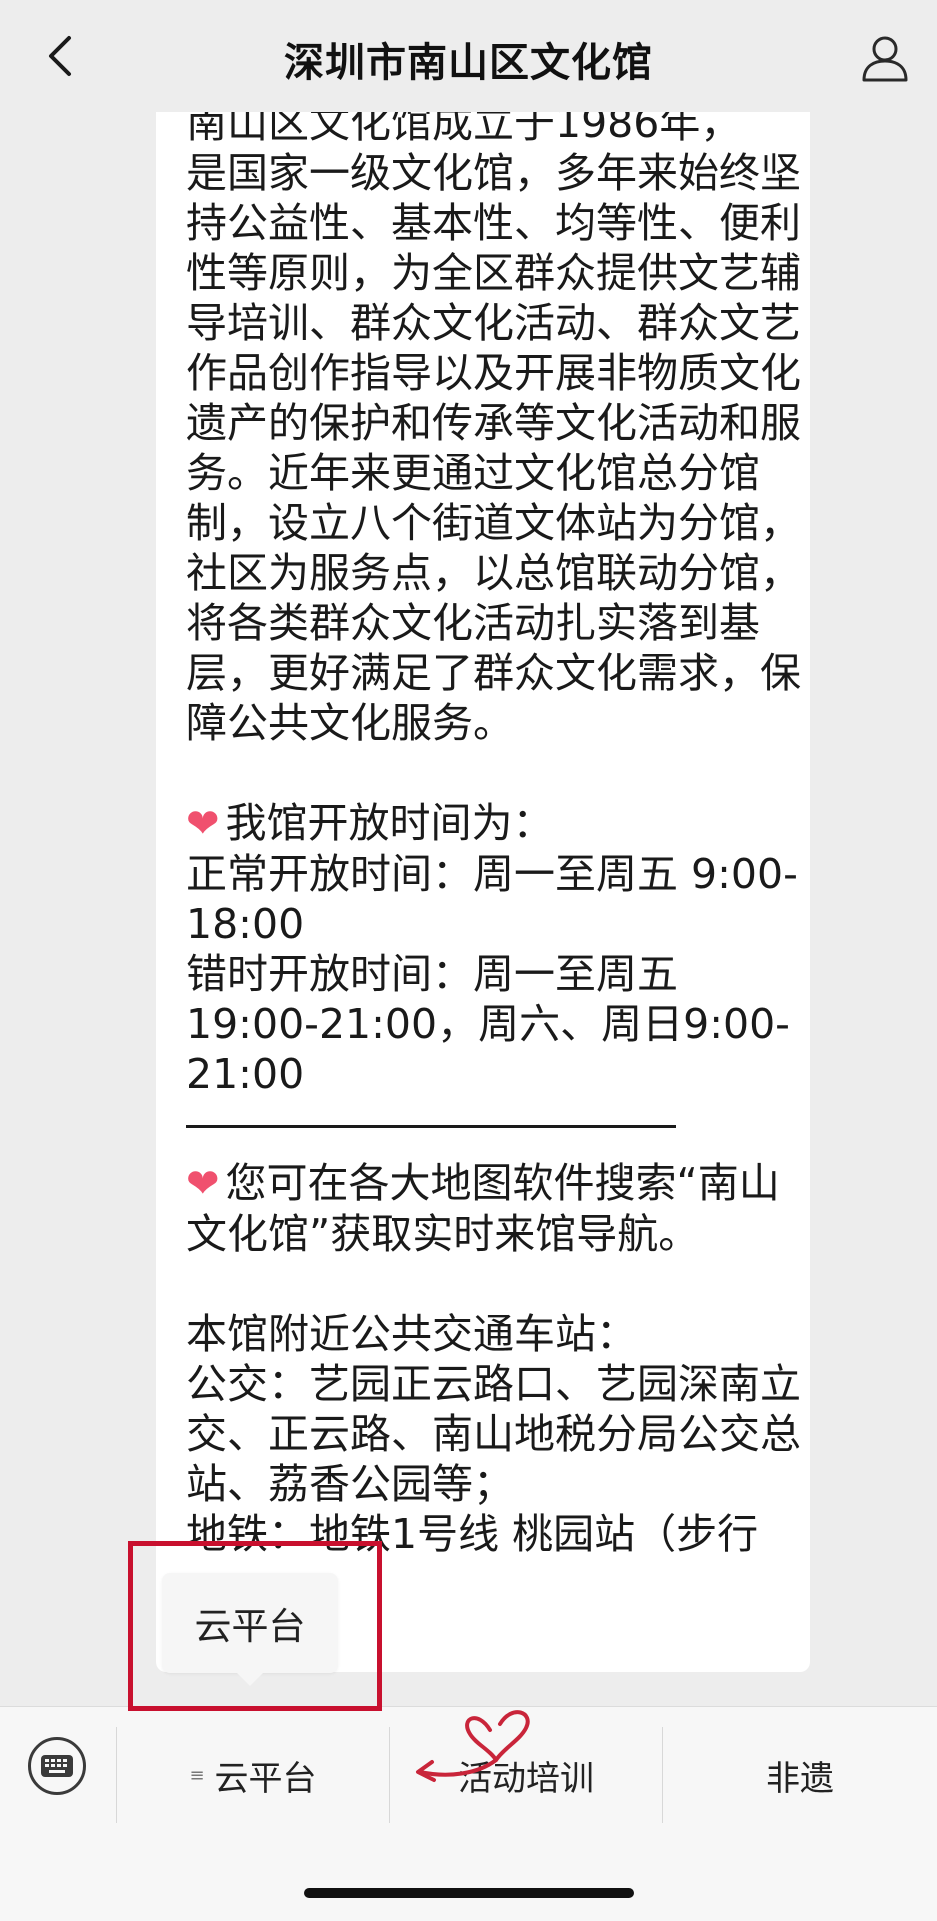  What do you see at coordinates (468, 63) in the screenshot?
I see `page-title: 深圳市南山区文化馆` at bounding box center [468, 63].